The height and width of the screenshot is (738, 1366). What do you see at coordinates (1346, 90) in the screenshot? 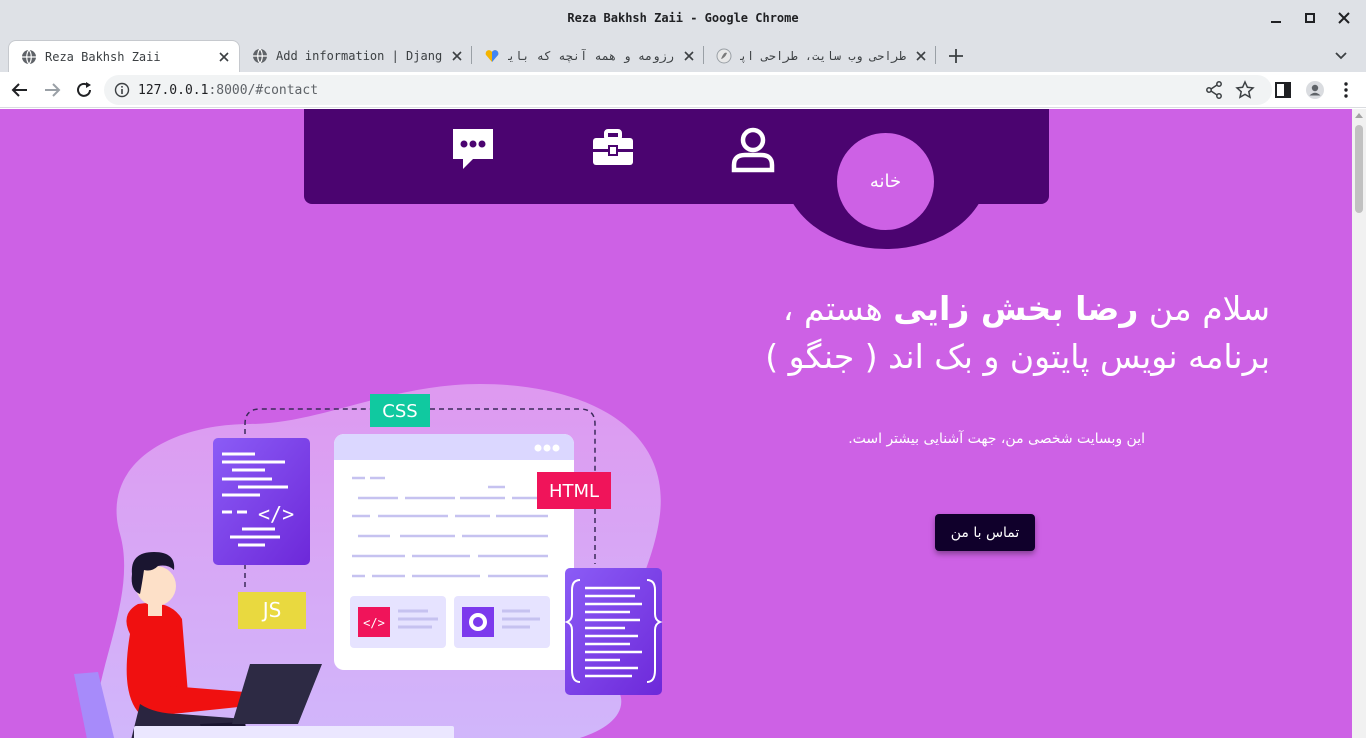
I see `menu-dots-icon` at bounding box center [1346, 90].